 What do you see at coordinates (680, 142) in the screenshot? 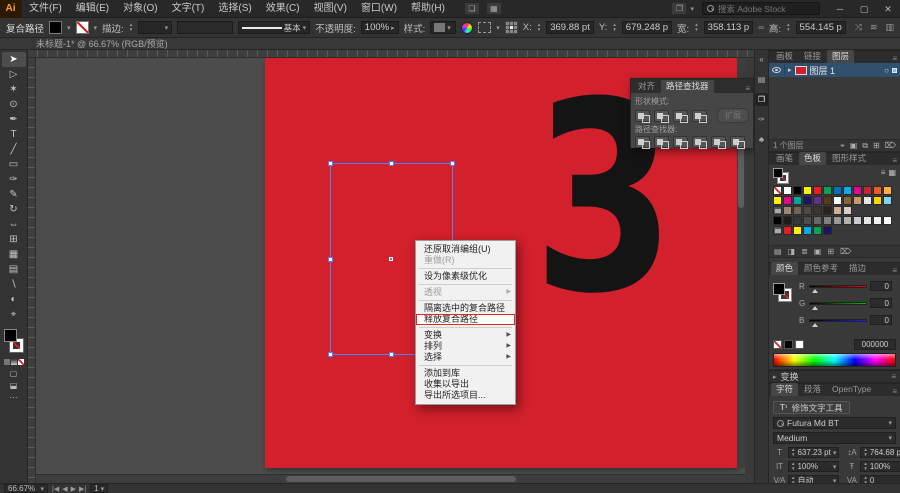
I see `merge-button` at bounding box center [680, 142].